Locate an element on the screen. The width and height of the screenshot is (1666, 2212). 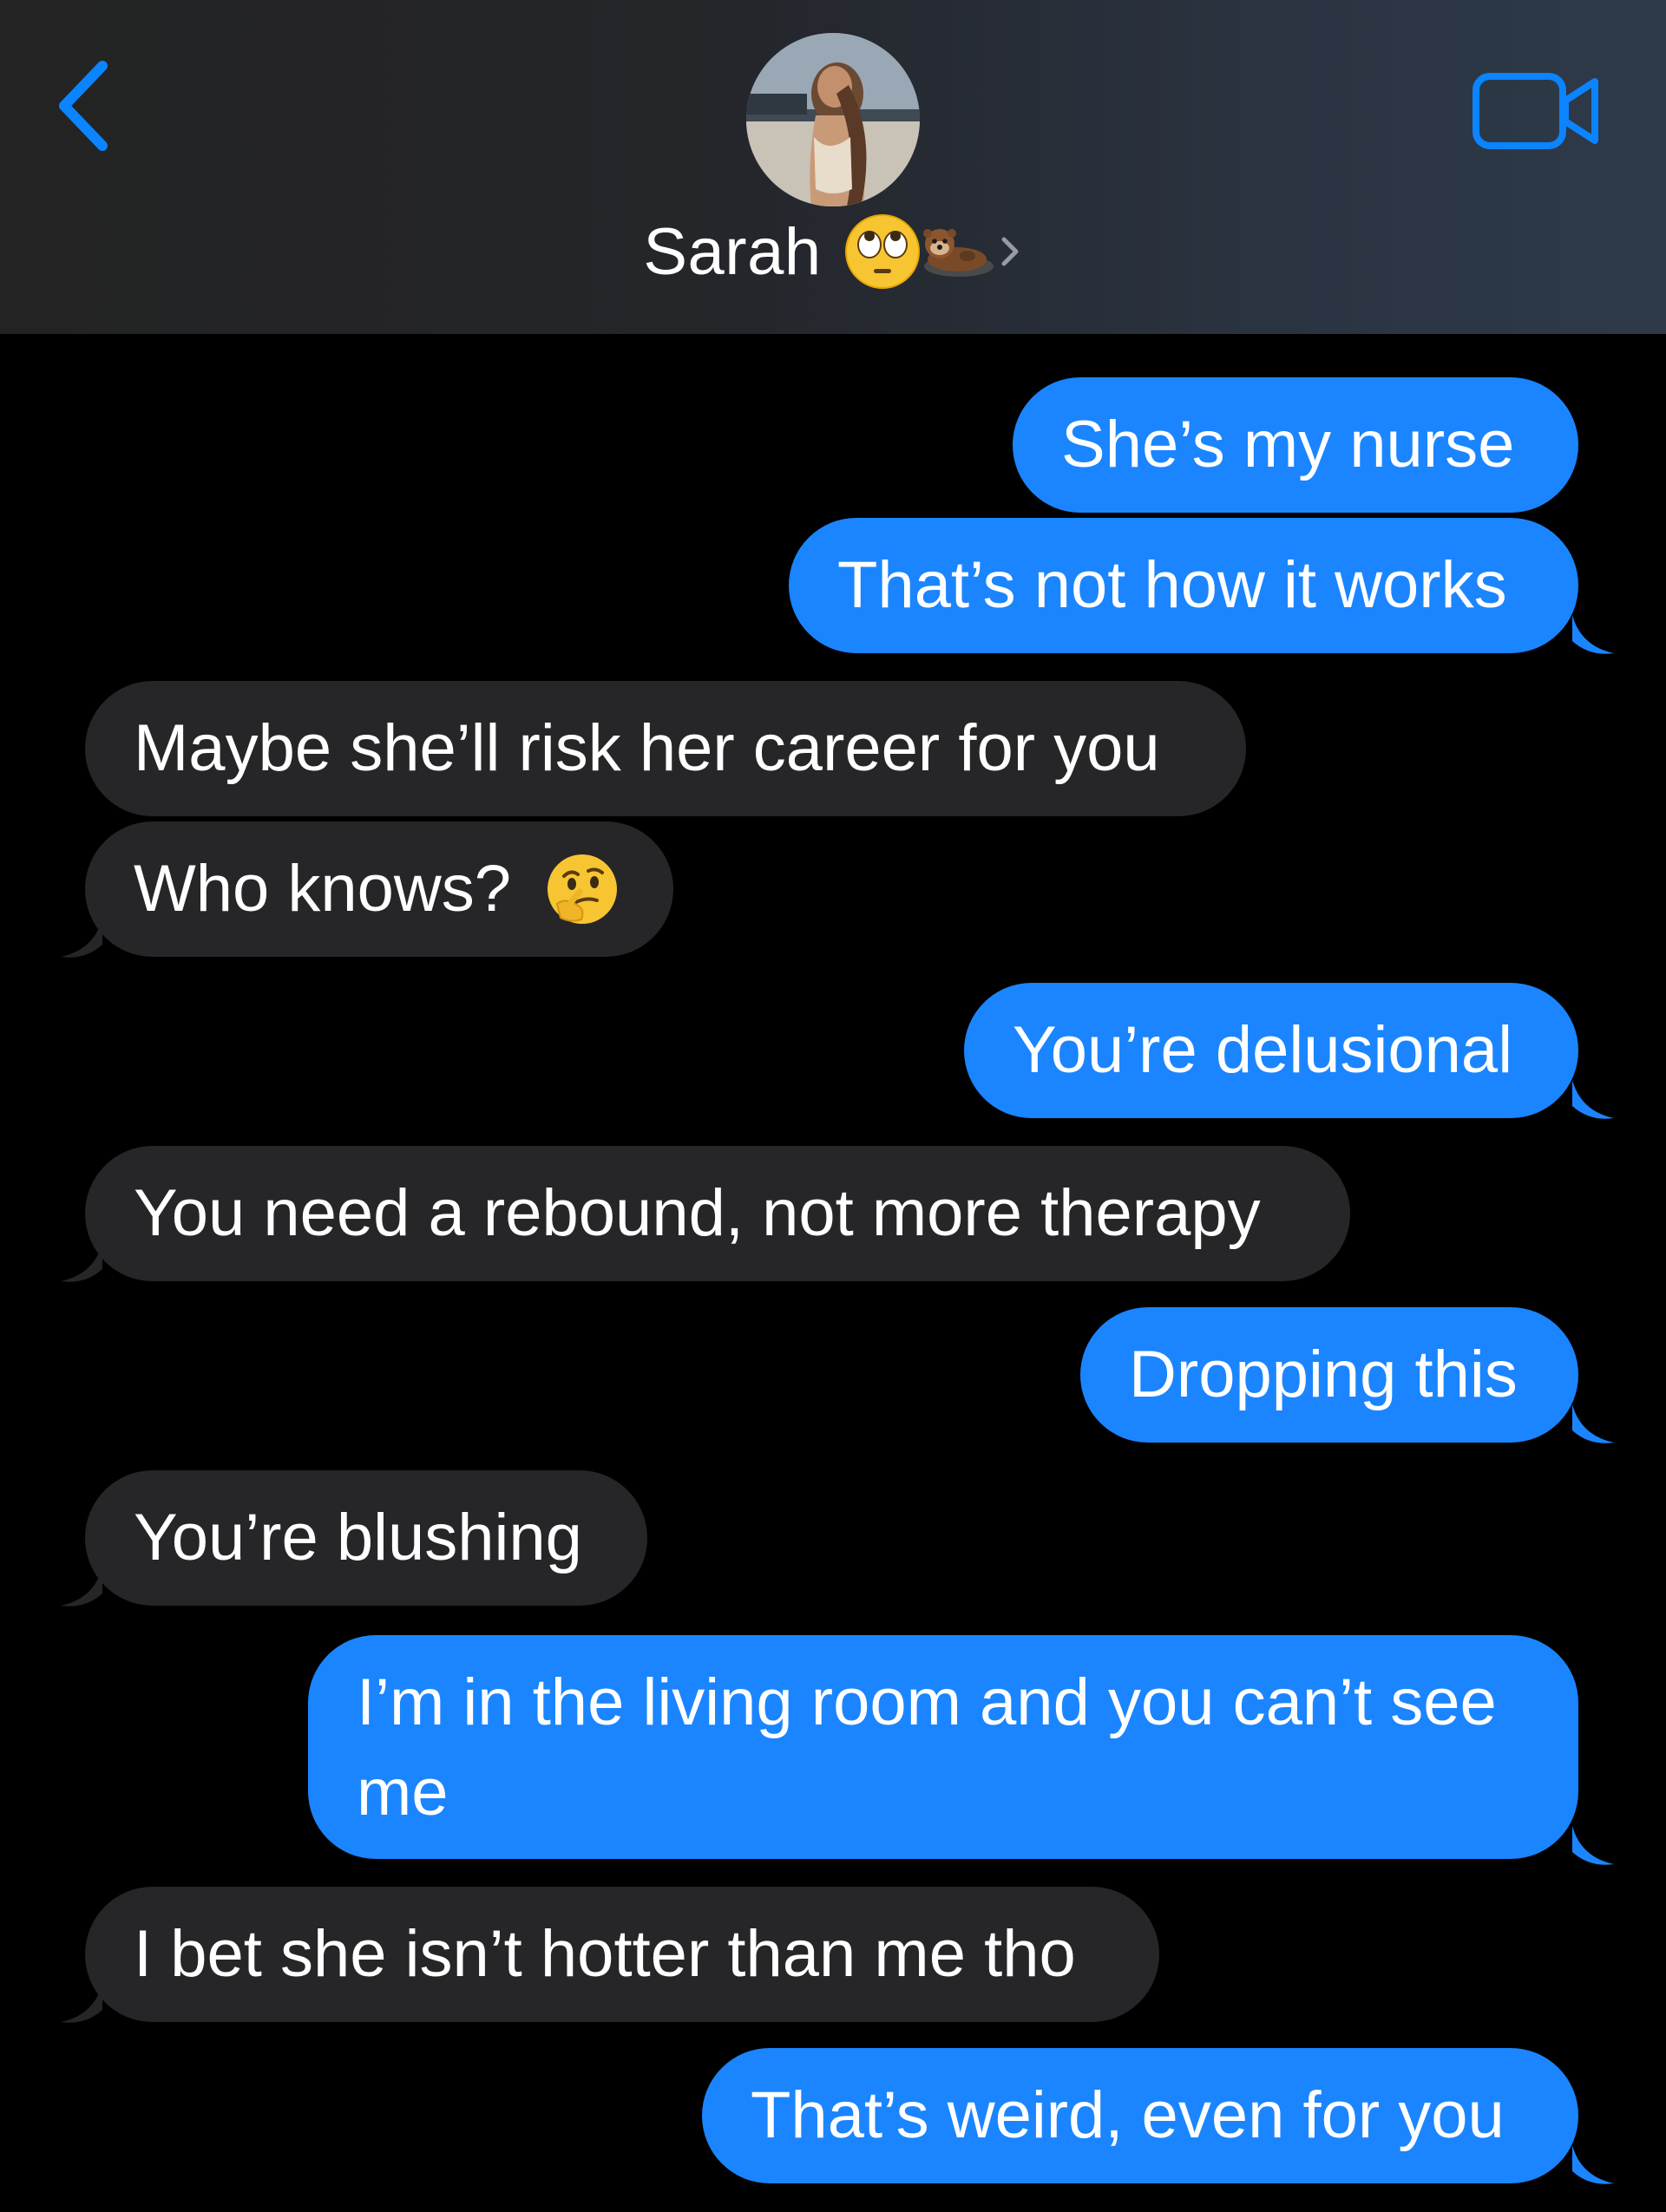
received-message: You’re blushing is located at coordinates (366, 1538).